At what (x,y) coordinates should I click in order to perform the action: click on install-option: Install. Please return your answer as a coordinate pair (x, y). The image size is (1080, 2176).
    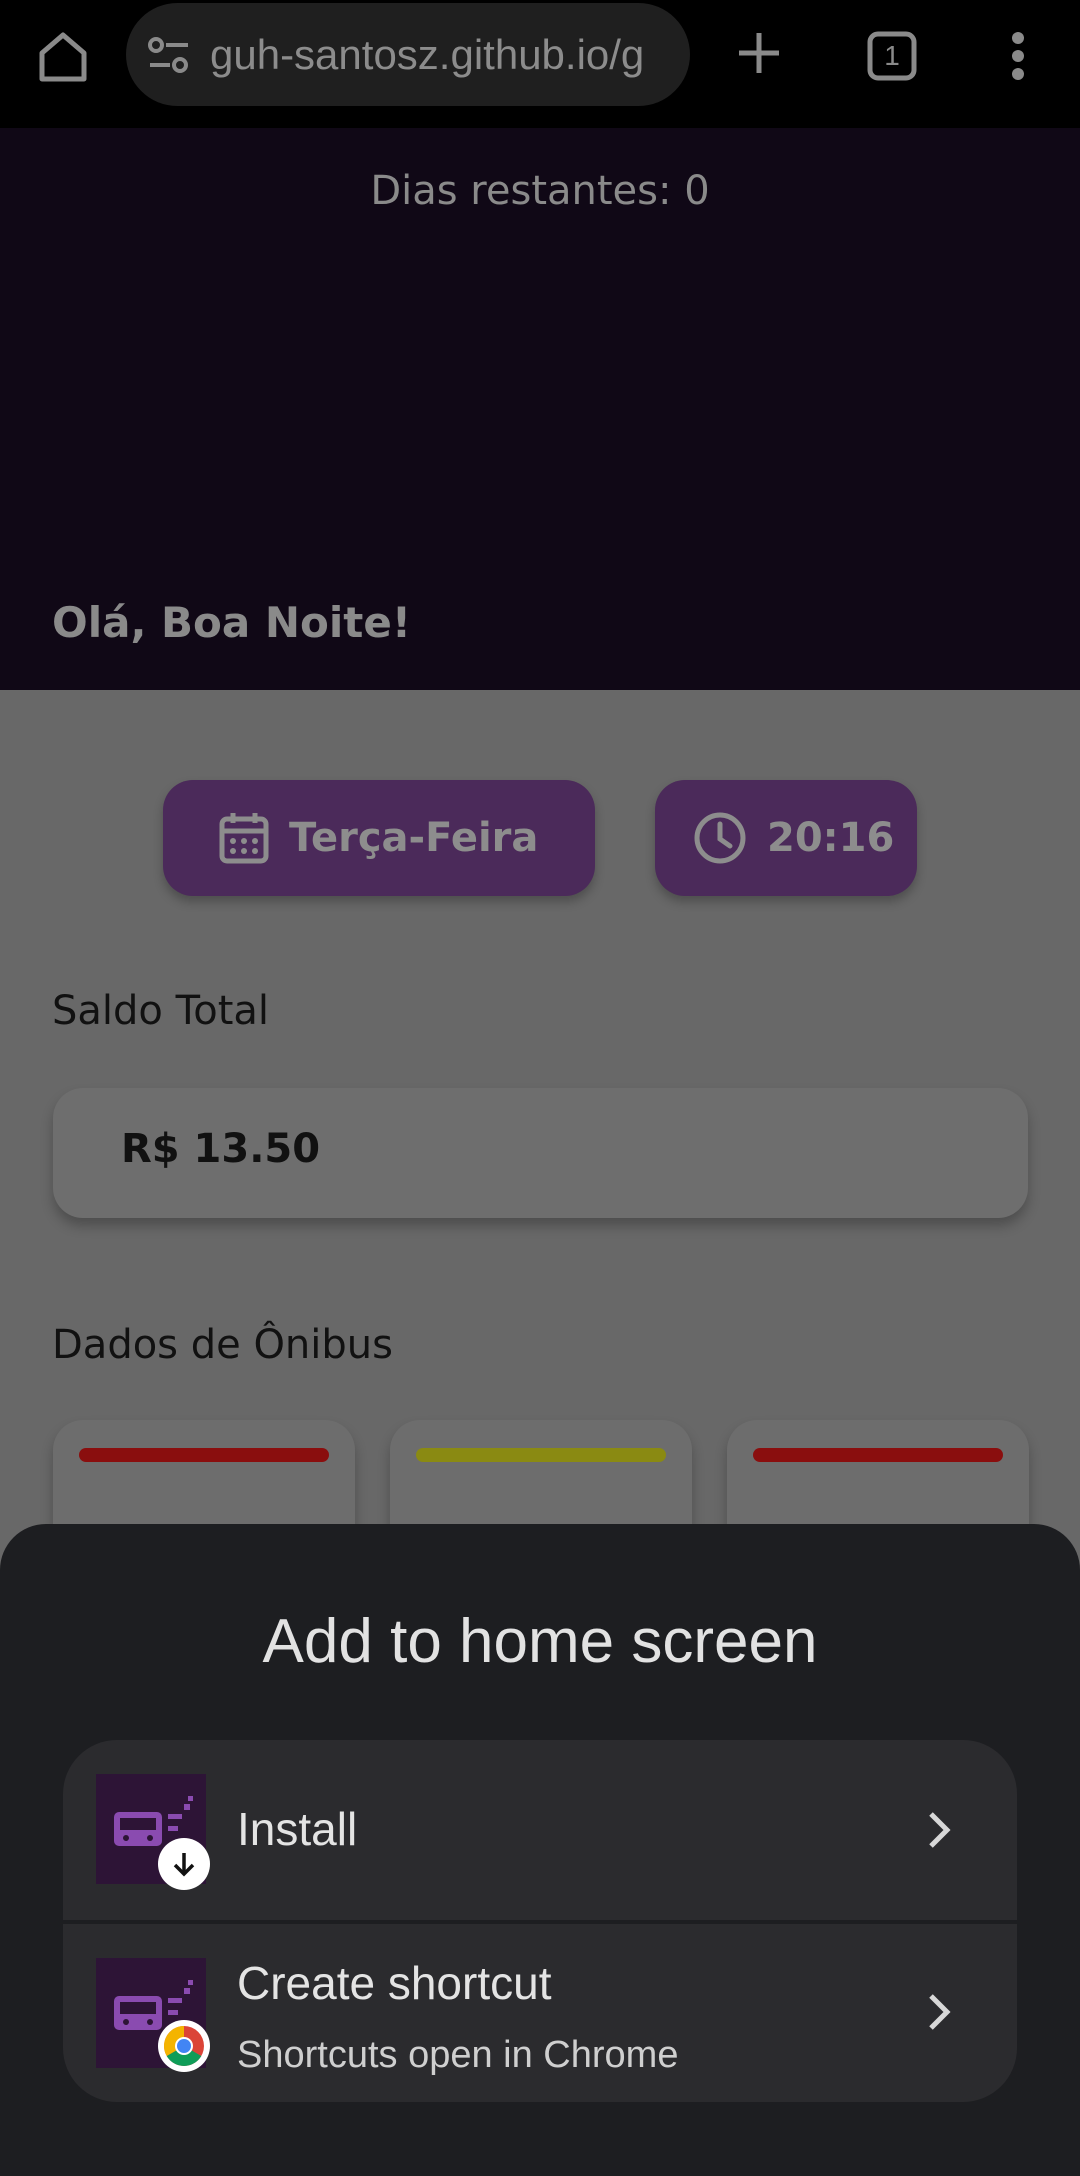
    Looking at the image, I should click on (540, 1830).